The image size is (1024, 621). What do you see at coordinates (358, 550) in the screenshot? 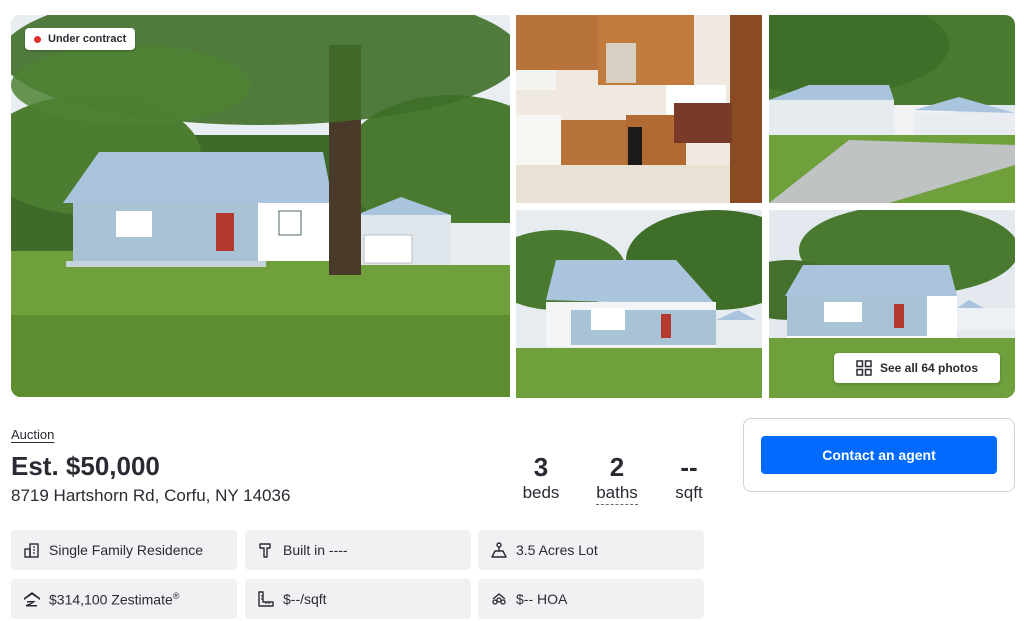
I see `fact-year-built: Built in ----` at bounding box center [358, 550].